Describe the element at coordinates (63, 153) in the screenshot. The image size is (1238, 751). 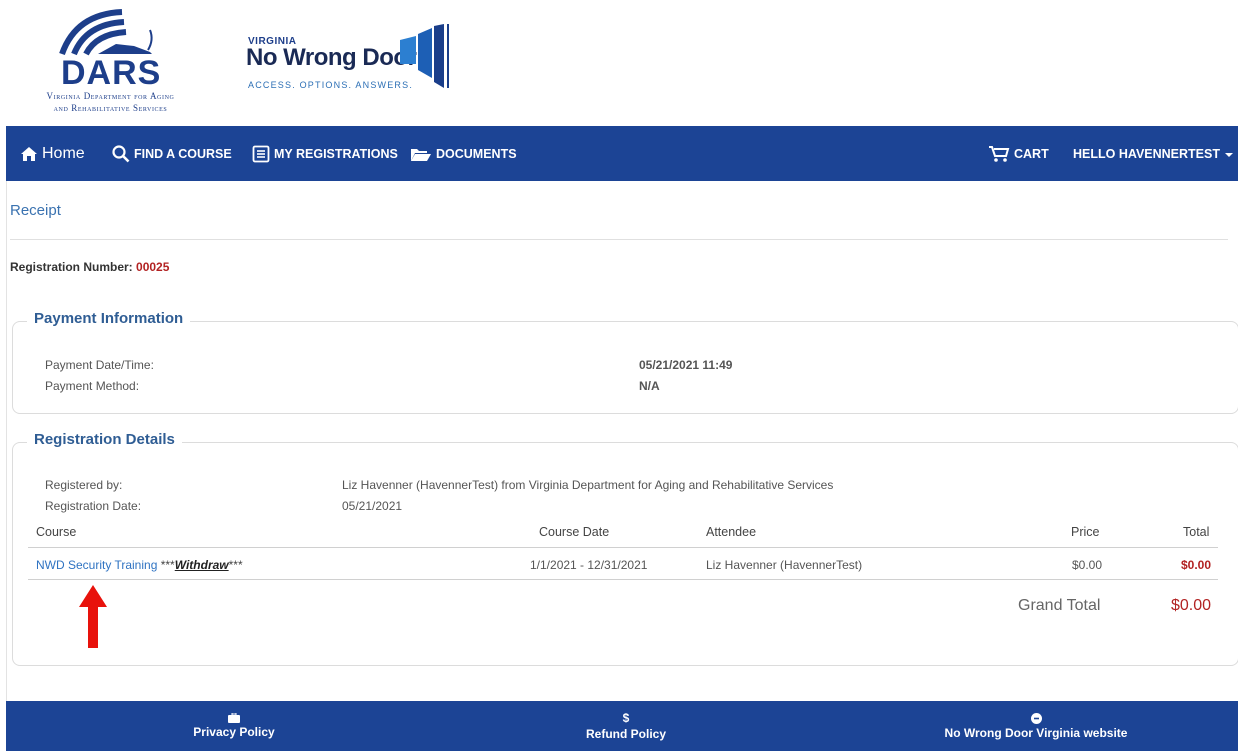
I see `nav-home-label: Home` at that location.